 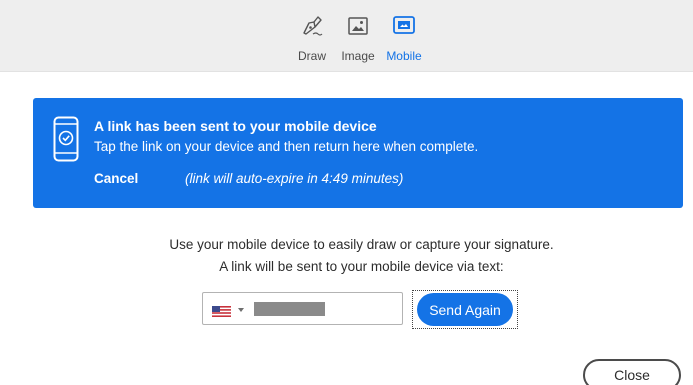 I want to click on cancel-link: Cancel, so click(x=116, y=179).